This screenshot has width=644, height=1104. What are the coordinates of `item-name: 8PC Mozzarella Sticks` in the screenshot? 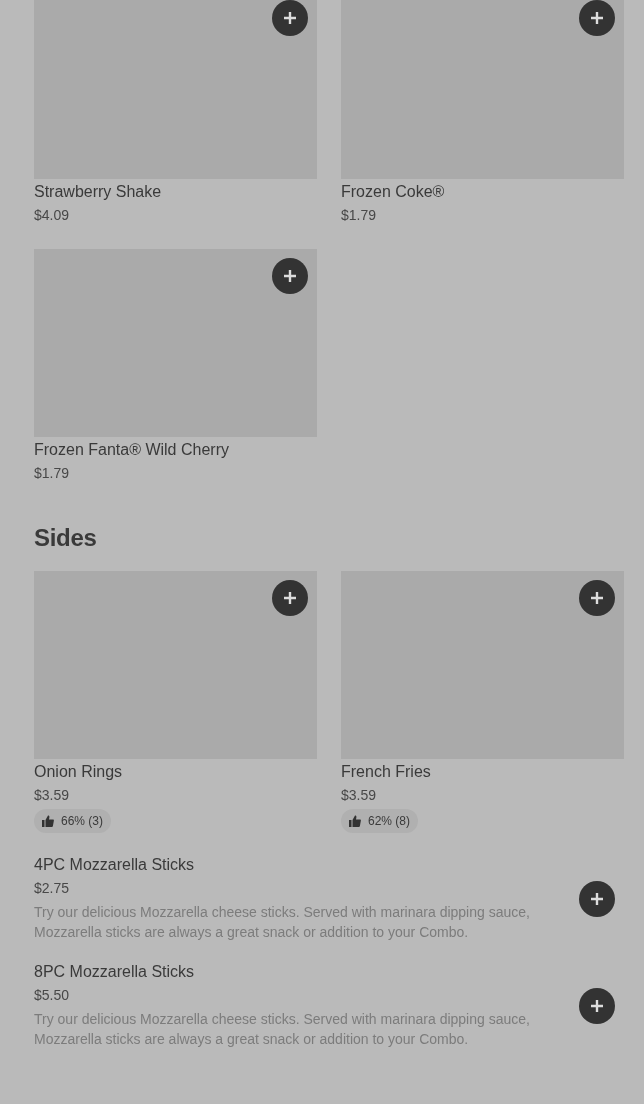 It's located at (115, 972).